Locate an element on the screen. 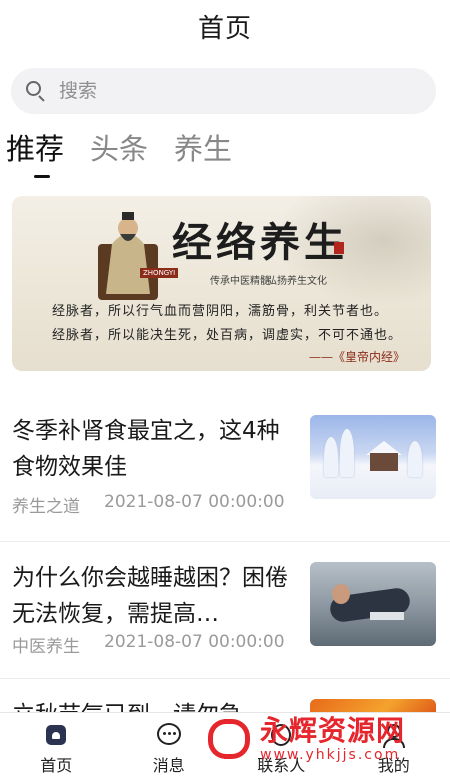 The width and height of the screenshot is (450, 778). red-seal-stamp is located at coordinates (339, 248).